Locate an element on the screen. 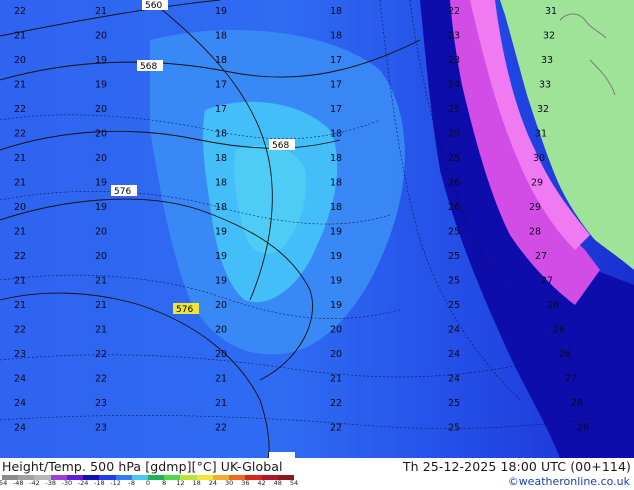 This screenshot has height=490, width=634. legend-value: 18 is located at coordinates (196, 483).